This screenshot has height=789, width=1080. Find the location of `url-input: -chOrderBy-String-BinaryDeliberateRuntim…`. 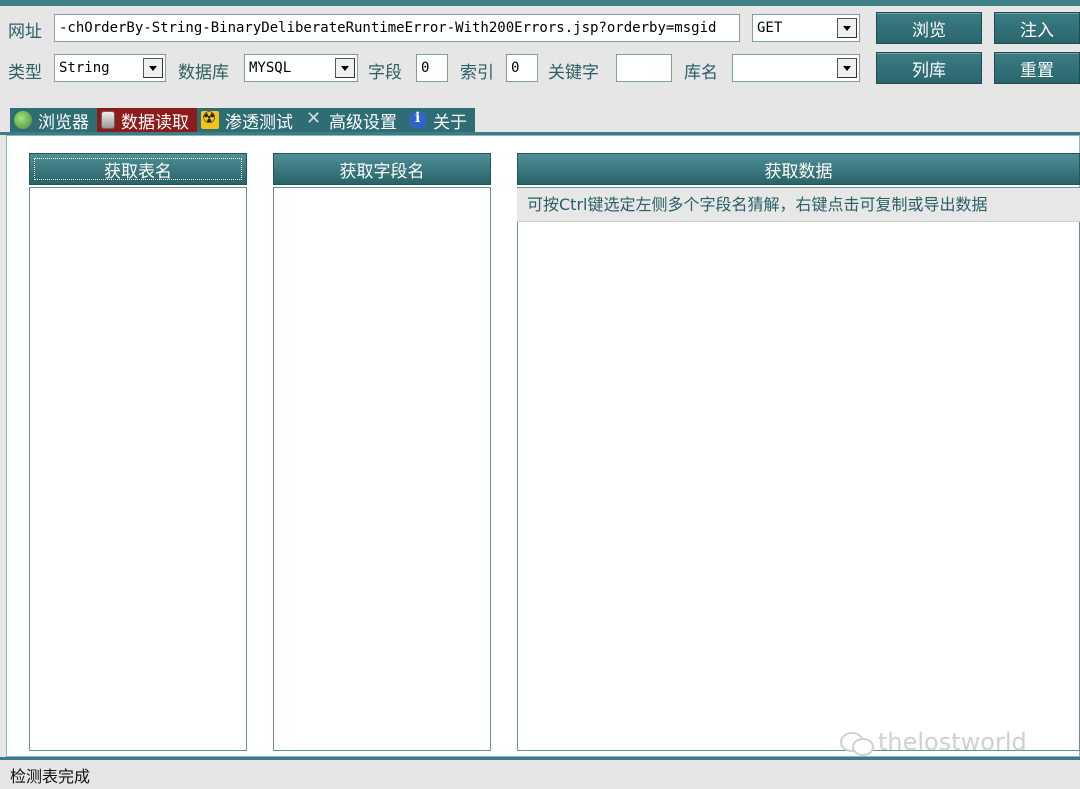

url-input: -chOrderBy-String-BinaryDeliberateRuntim… is located at coordinates (397, 28).